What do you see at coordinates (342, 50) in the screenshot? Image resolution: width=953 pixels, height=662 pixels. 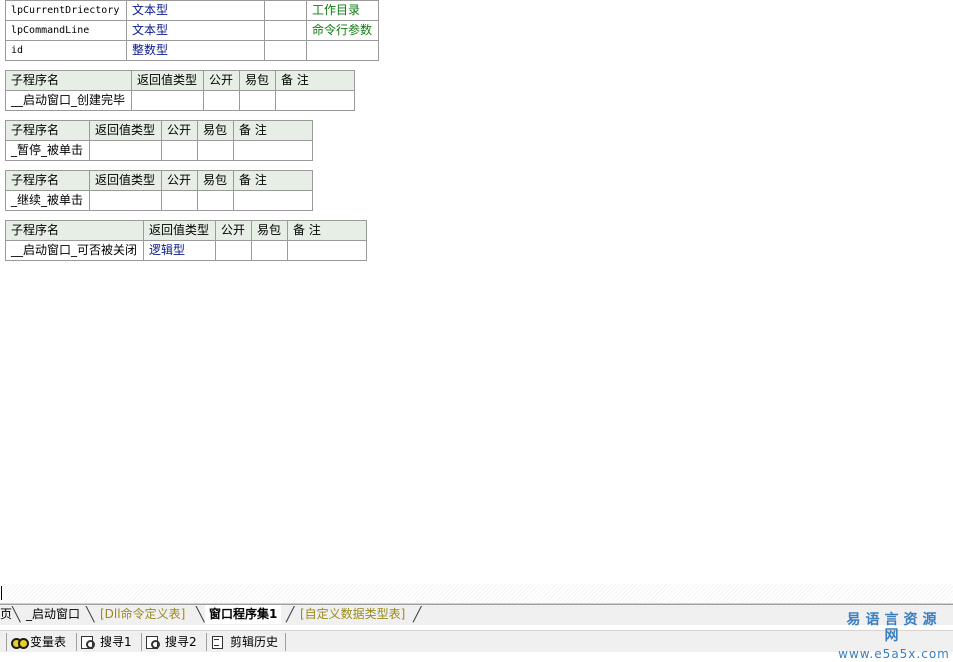 I see `param-note` at bounding box center [342, 50].